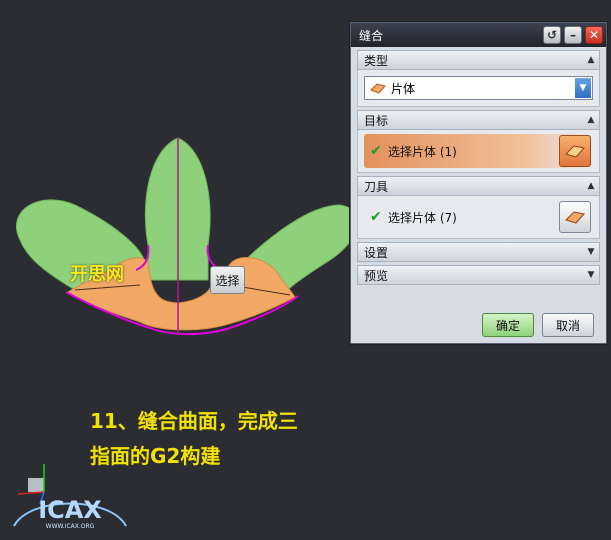  What do you see at coordinates (594, 35) in the screenshot?
I see `close-button: ✕` at bounding box center [594, 35].